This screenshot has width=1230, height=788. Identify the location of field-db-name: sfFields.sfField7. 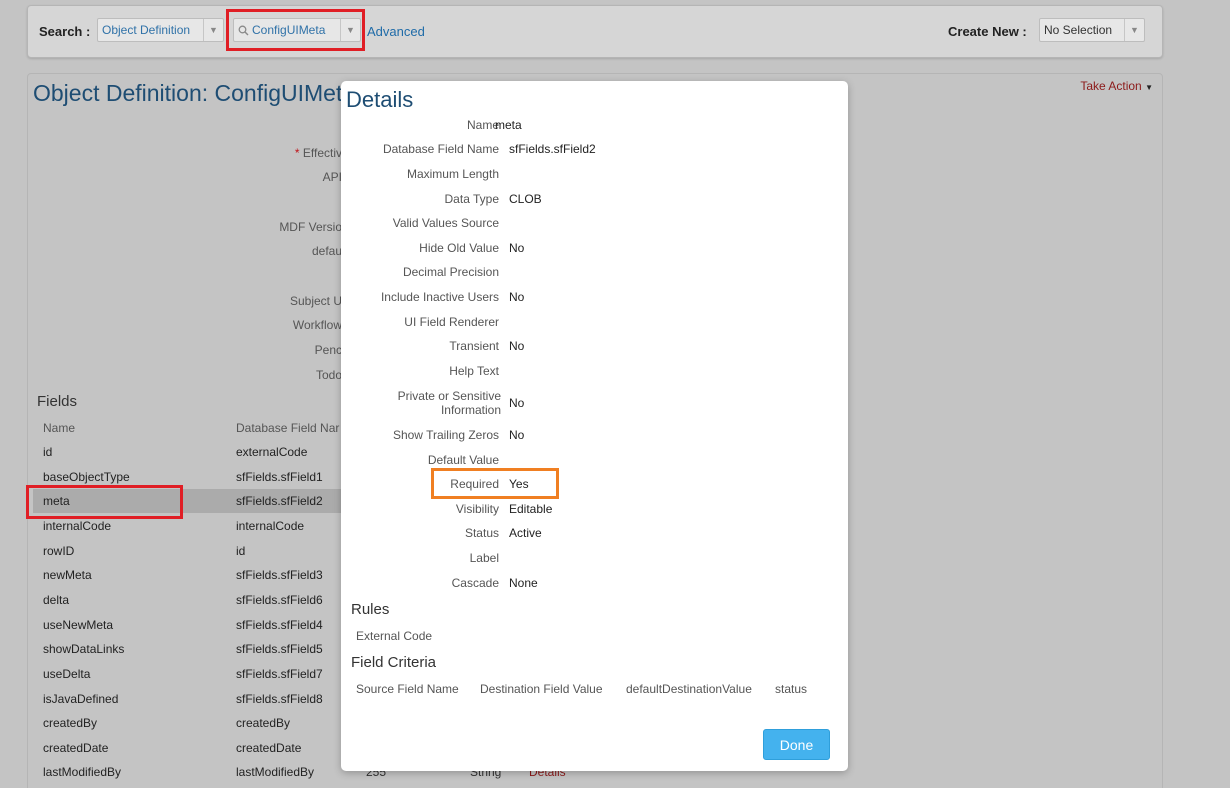
(279, 674).